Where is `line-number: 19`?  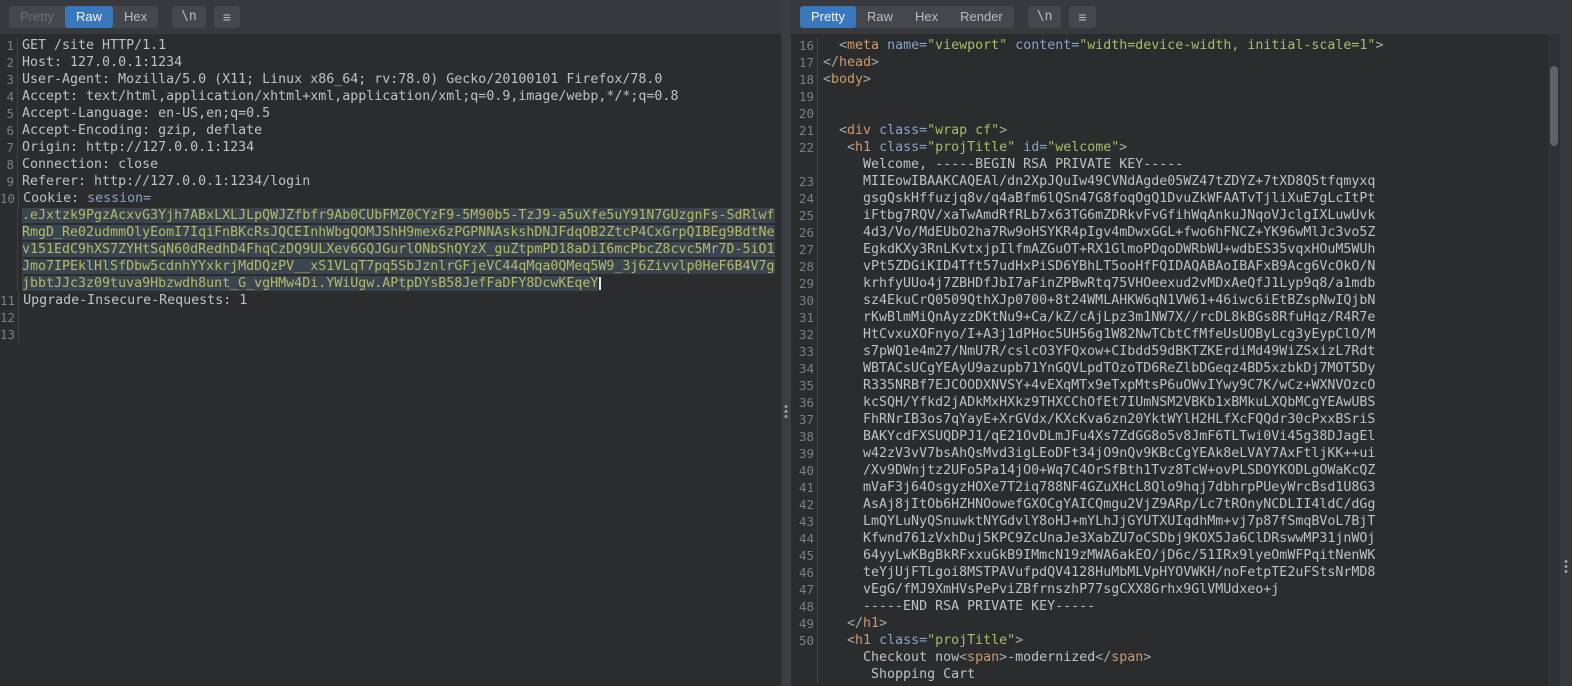 line-number: 19 is located at coordinates (804, 96).